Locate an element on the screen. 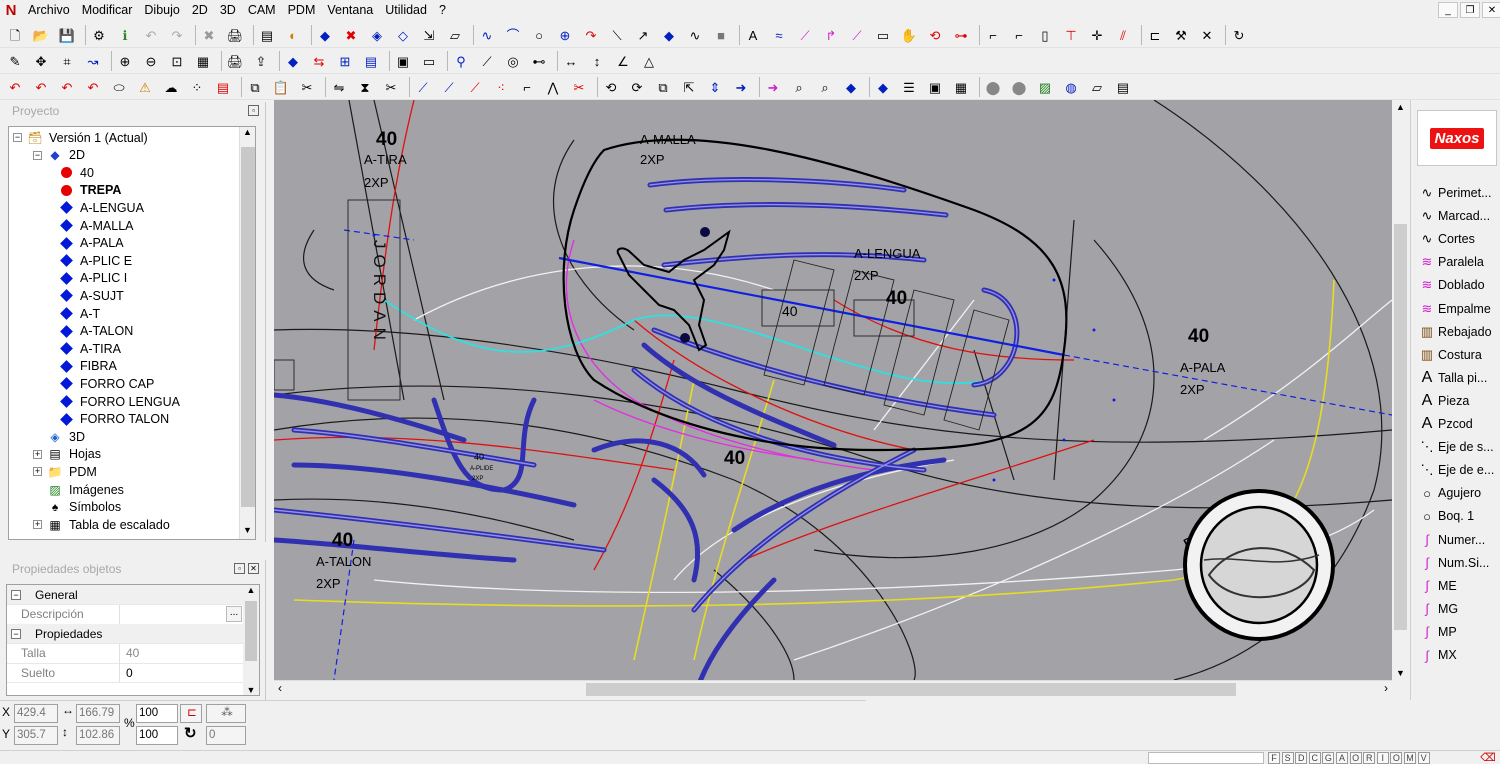 This screenshot has width=1500, height=764. scale-lock-icon: ⊏ is located at coordinates (191, 713).